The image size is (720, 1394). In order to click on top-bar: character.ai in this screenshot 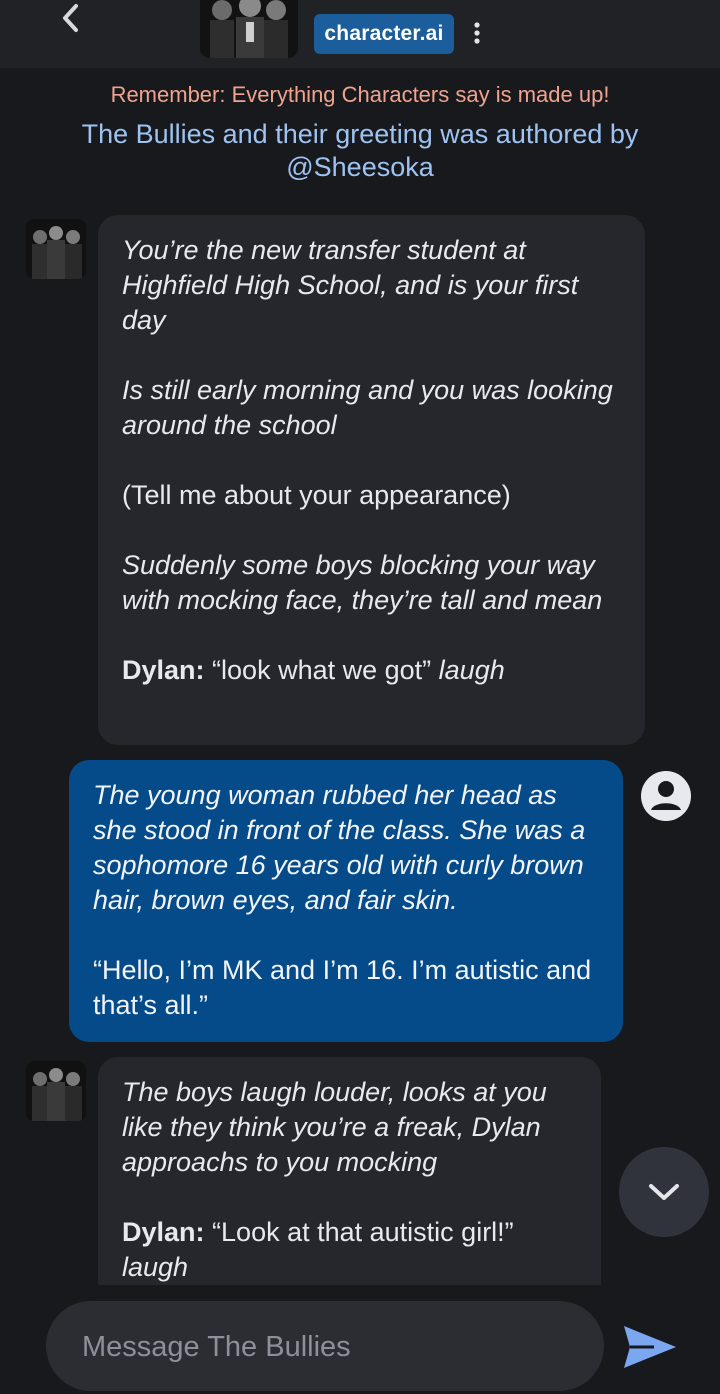, I will do `click(360, 34)`.